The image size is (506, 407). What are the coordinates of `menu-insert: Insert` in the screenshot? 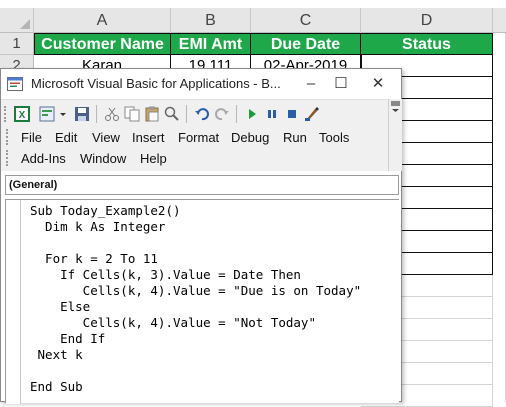 It's located at (148, 137).